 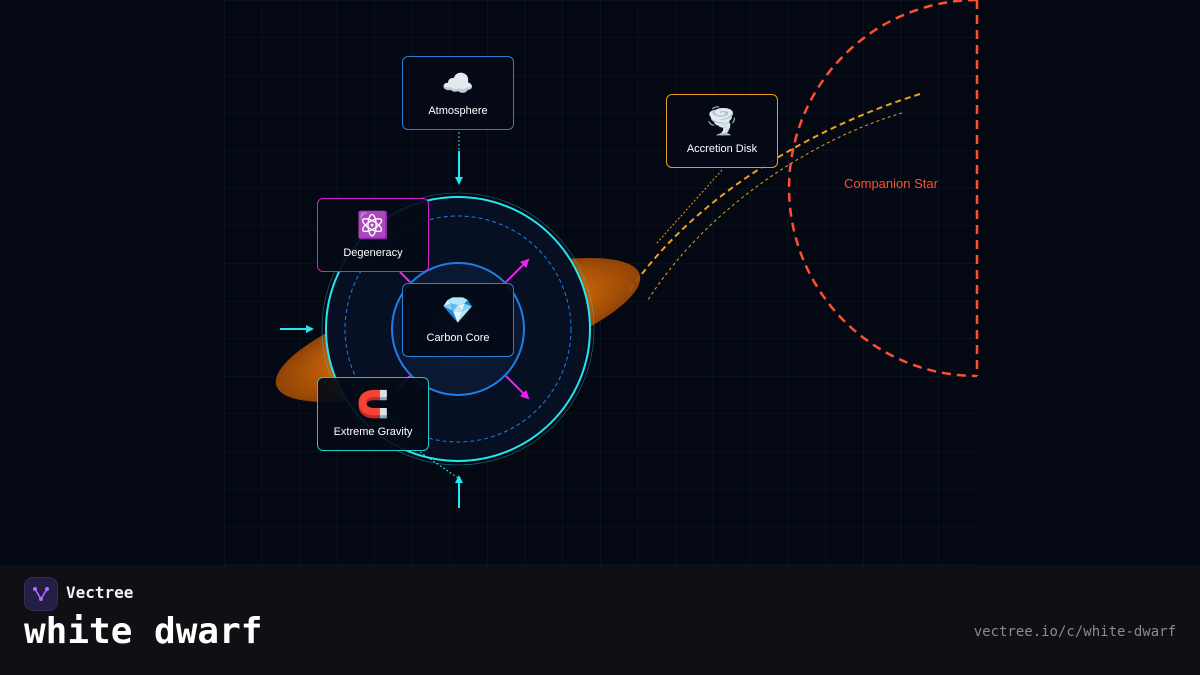 I want to click on node-degeneracy: ⚛️ Degeneracy, so click(x=373, y=235).